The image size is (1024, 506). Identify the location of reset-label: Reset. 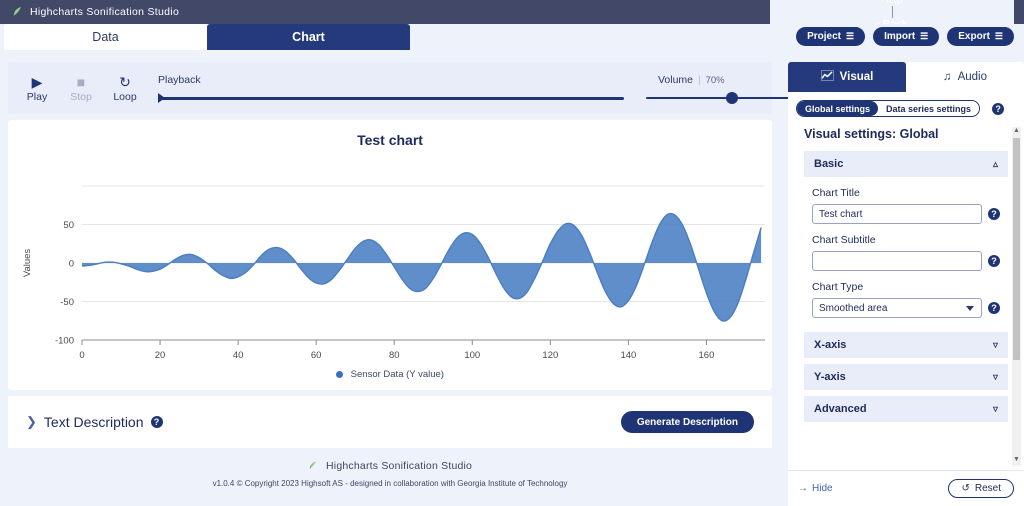
(987, 488).